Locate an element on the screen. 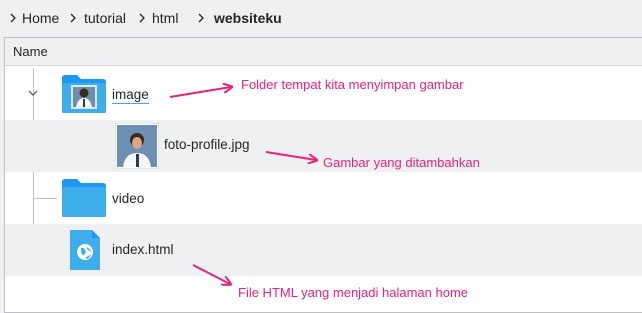 Image resolution: width=642 pixels, height=313 pixels. breadcrumb-home: Home is located at coordinates (40, 18).